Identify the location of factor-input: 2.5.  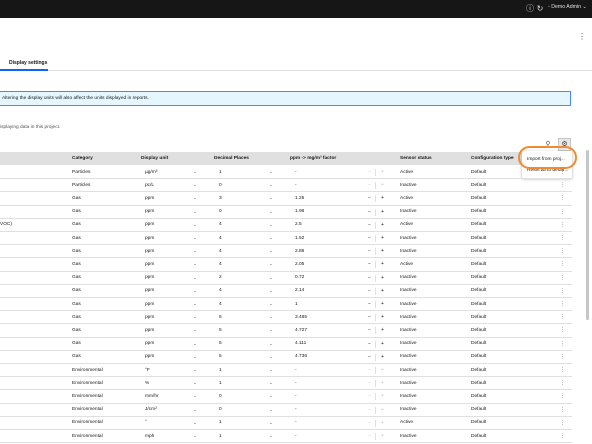
(298, 224).